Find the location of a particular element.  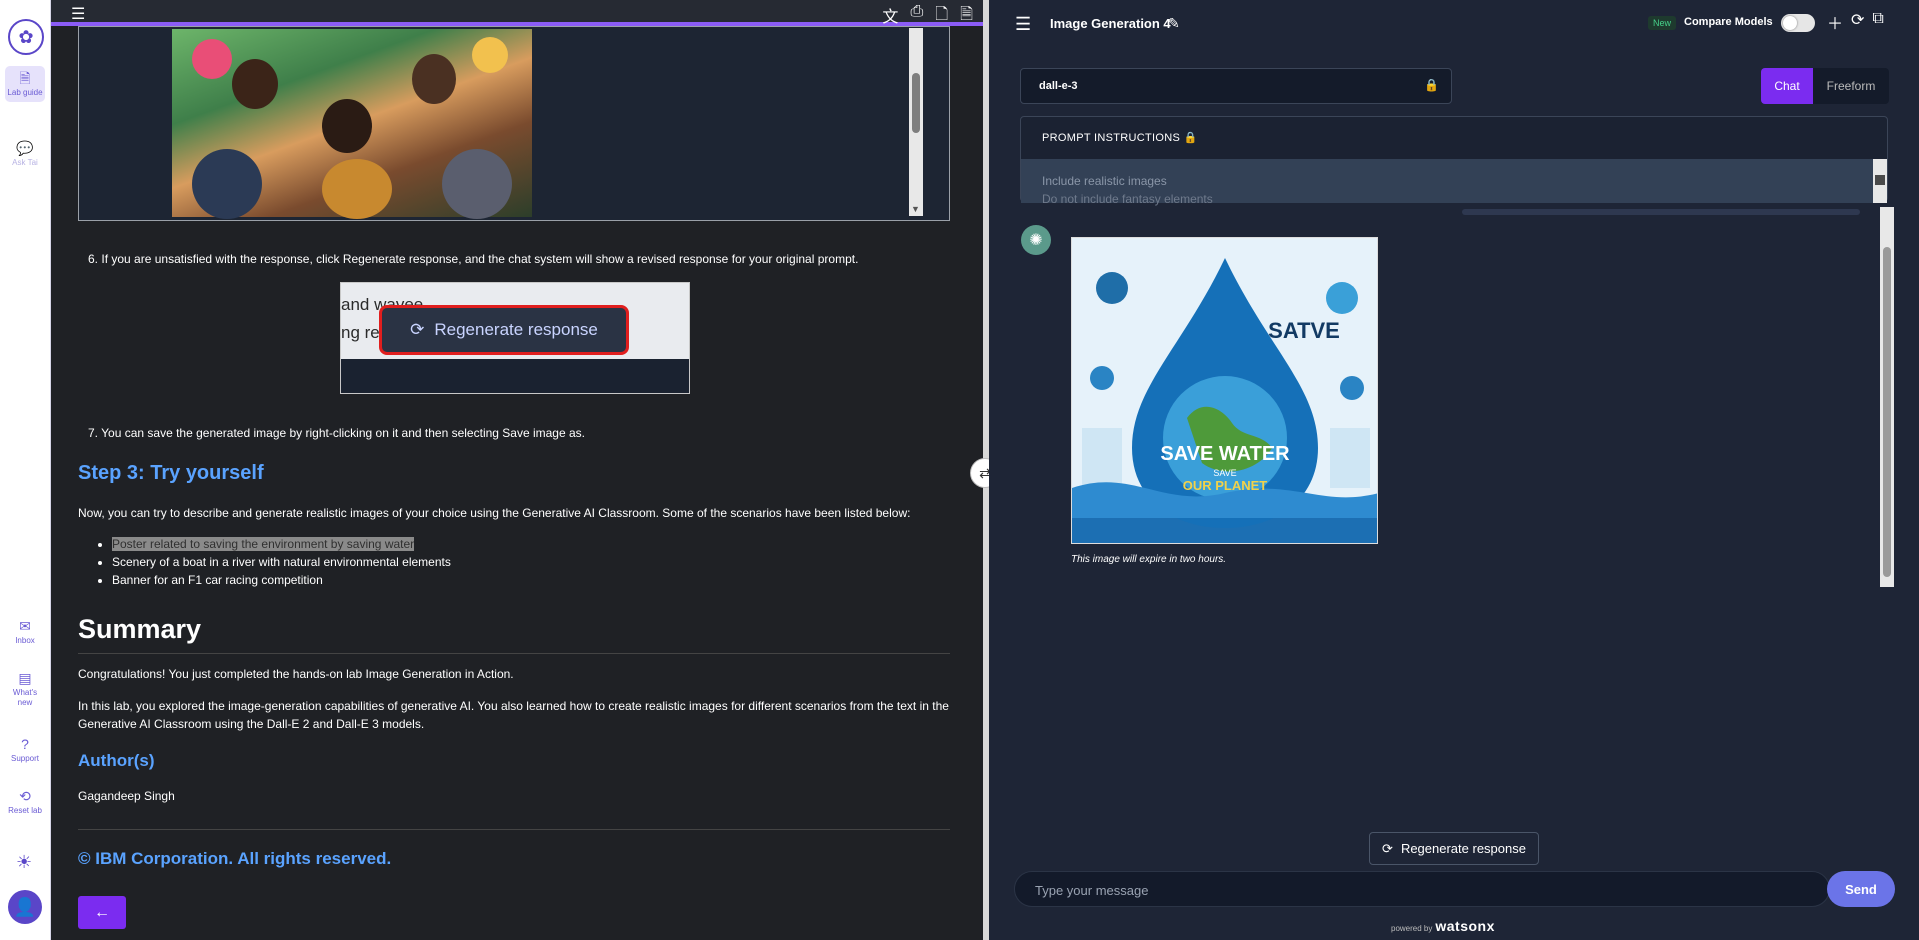

poster-corner-text: SATVE is located at coordinates (1304, 330).